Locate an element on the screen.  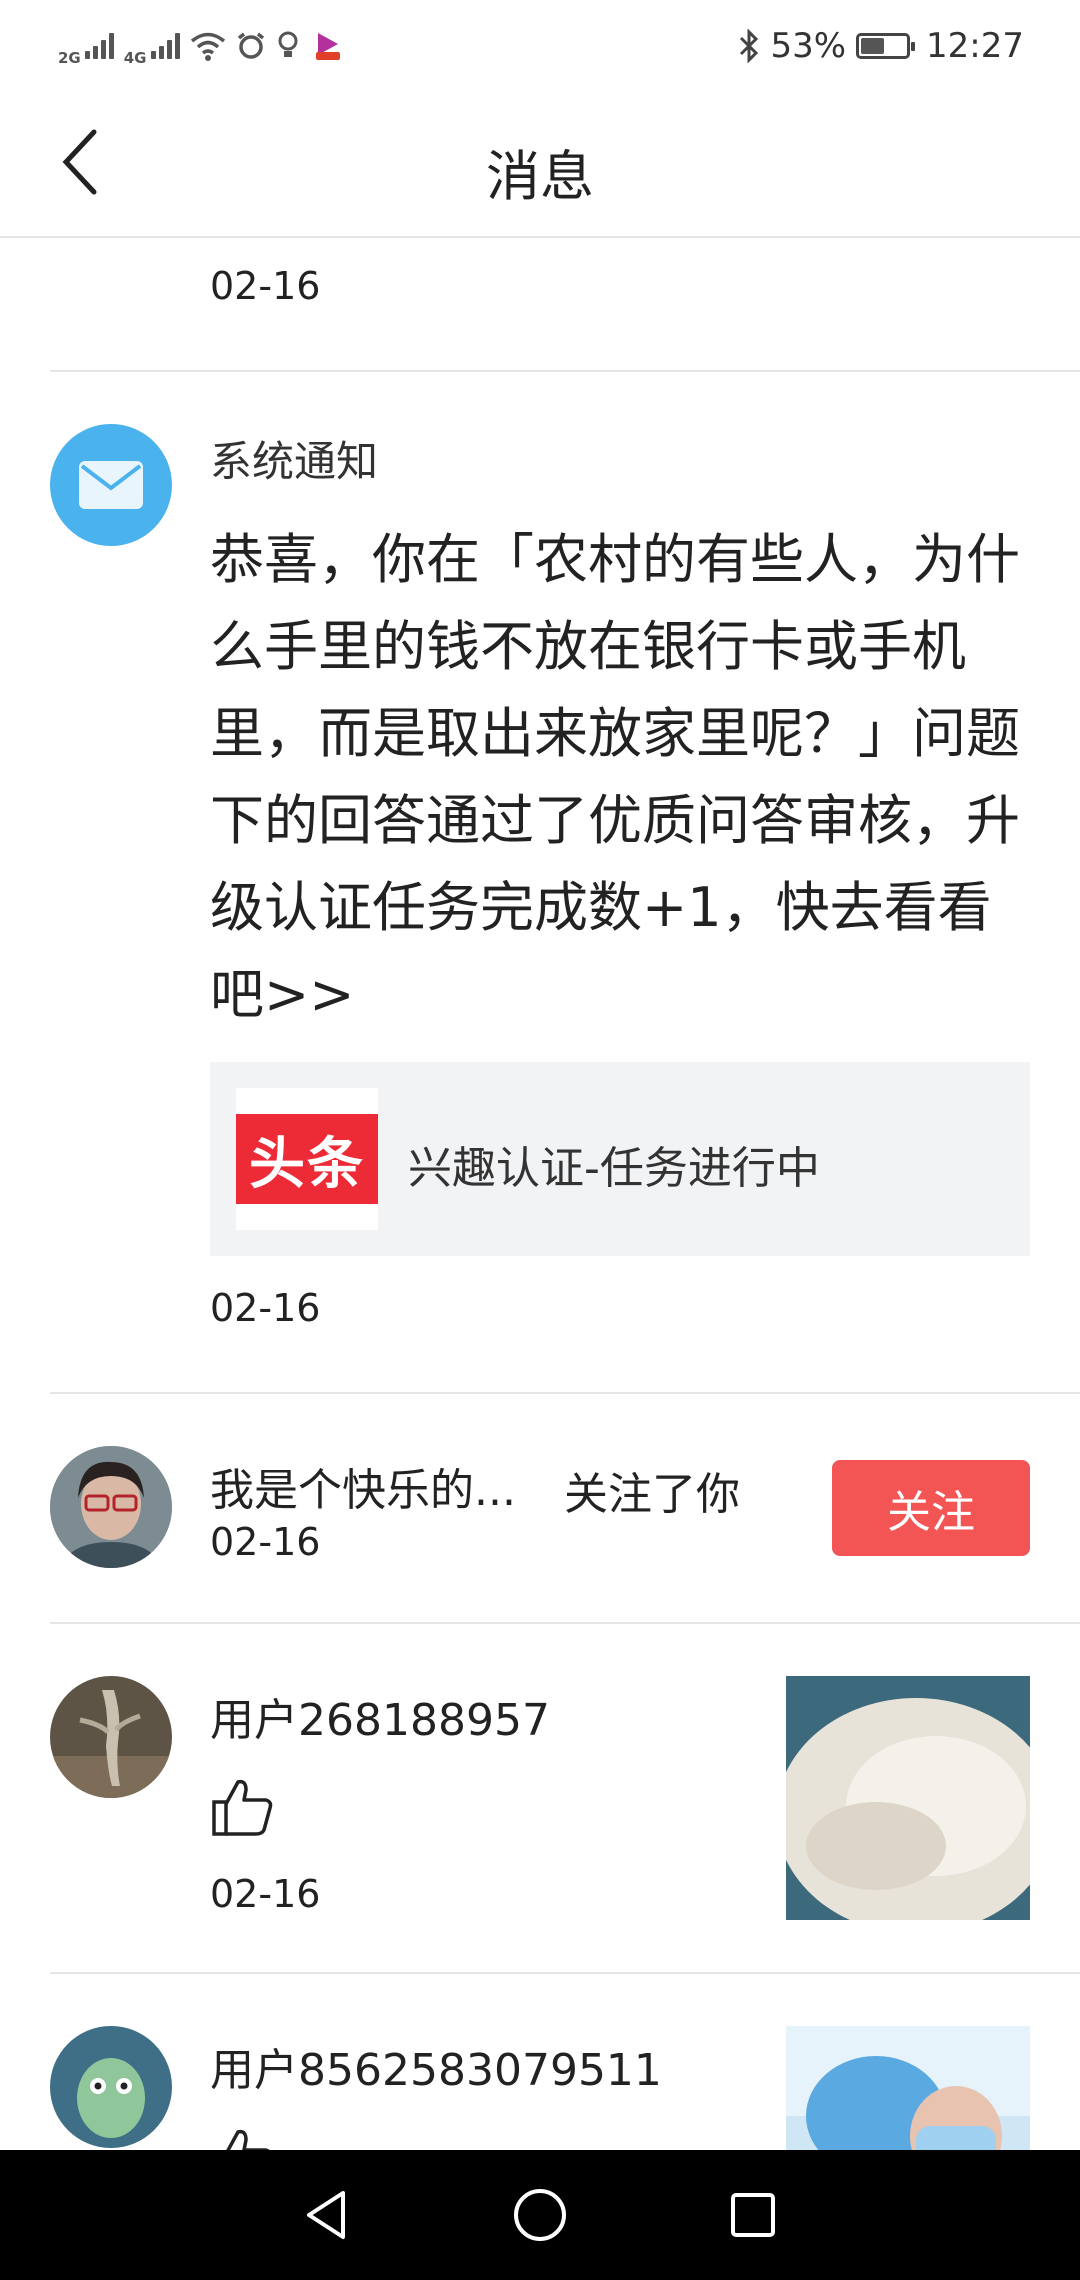
bluetooth-icon is located at coordinates (749, 46).